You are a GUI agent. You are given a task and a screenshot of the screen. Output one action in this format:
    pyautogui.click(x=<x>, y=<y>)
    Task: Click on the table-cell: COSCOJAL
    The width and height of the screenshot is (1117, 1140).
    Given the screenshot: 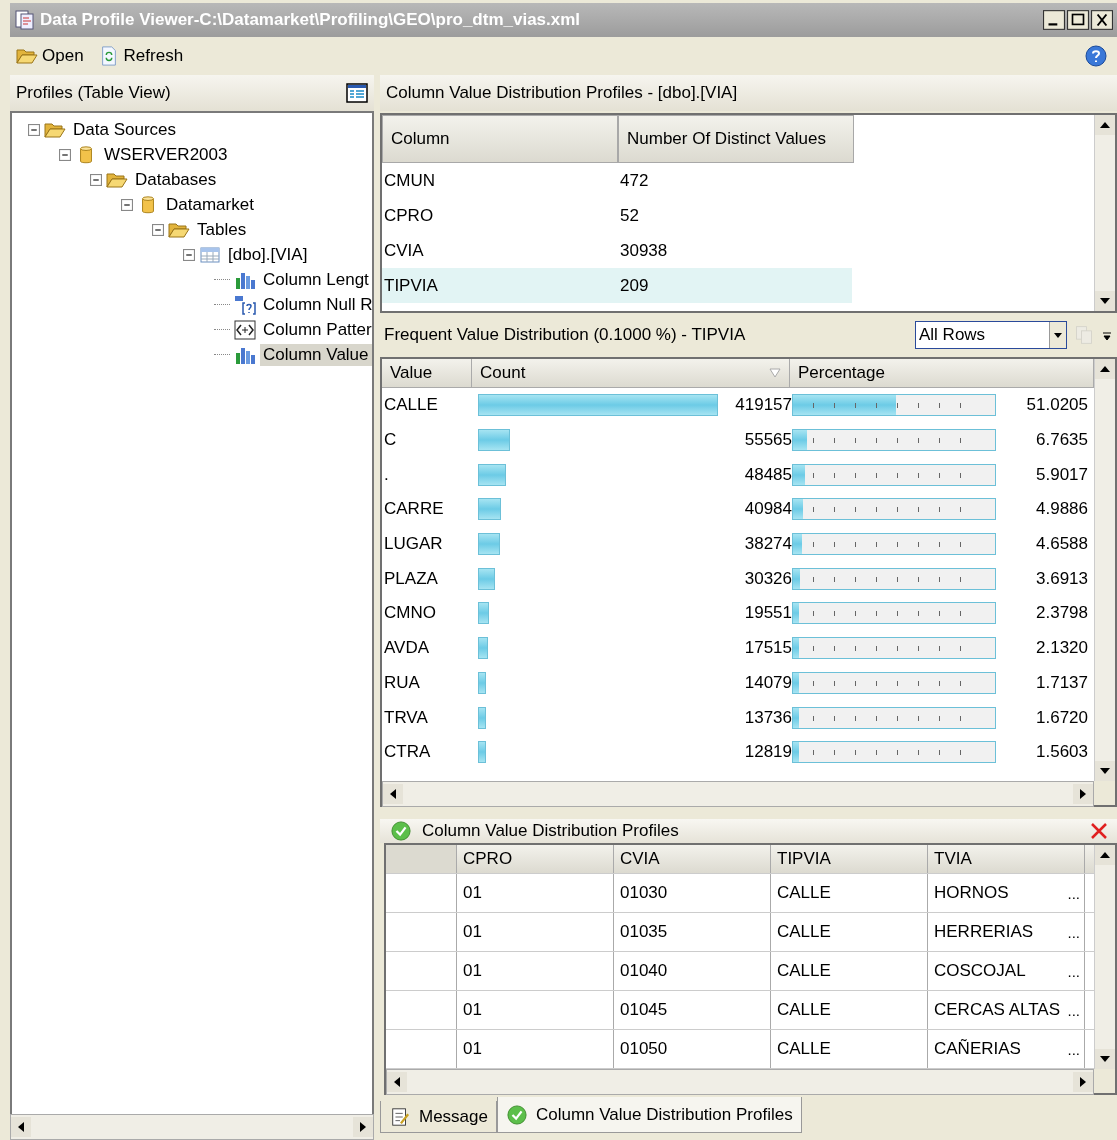 What is the action you would take?
    pyautogui.click(x=980, y=971)
    